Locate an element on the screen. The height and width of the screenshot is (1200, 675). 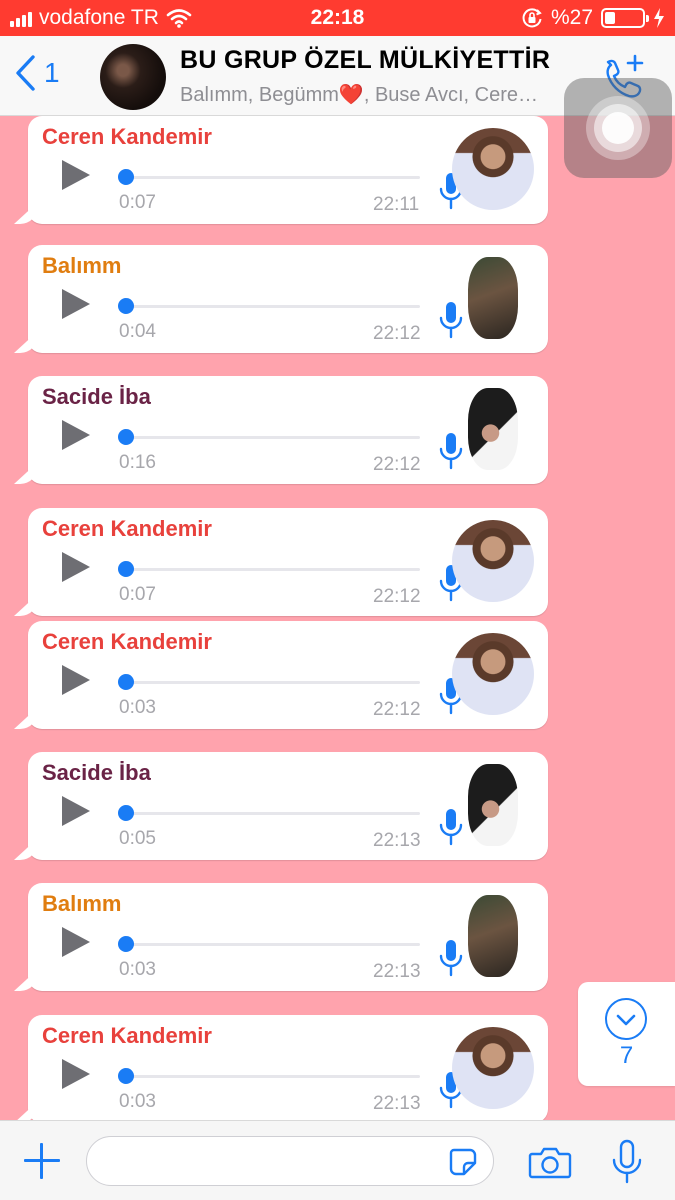
message-time: 22:11 is located at coordinates (396, 204).